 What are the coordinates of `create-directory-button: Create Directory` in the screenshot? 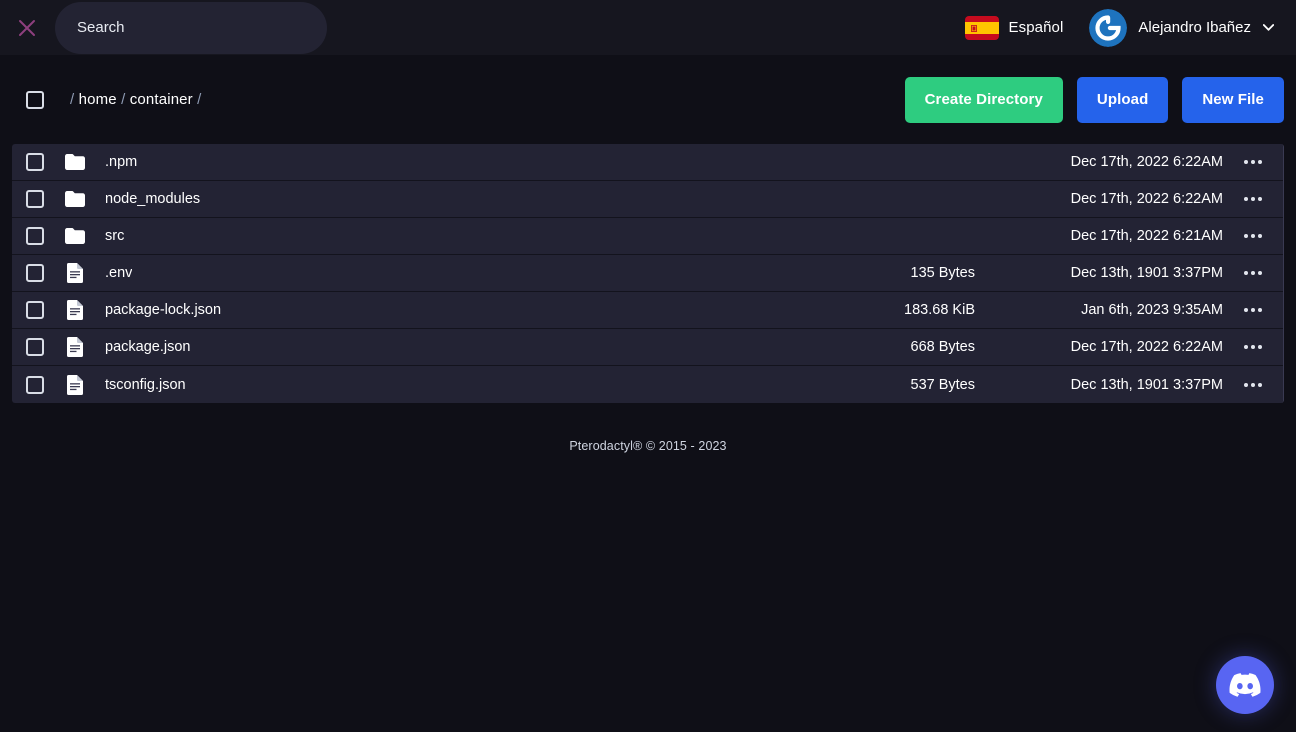 It's located at (983, 99).